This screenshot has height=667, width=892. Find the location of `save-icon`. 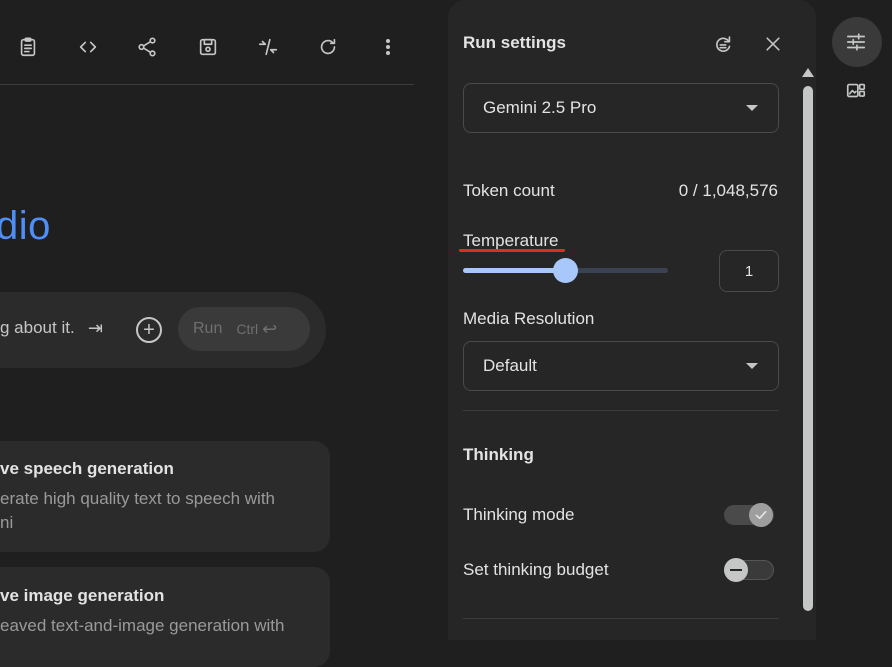

save-icon is located at coordinates (208, 47).